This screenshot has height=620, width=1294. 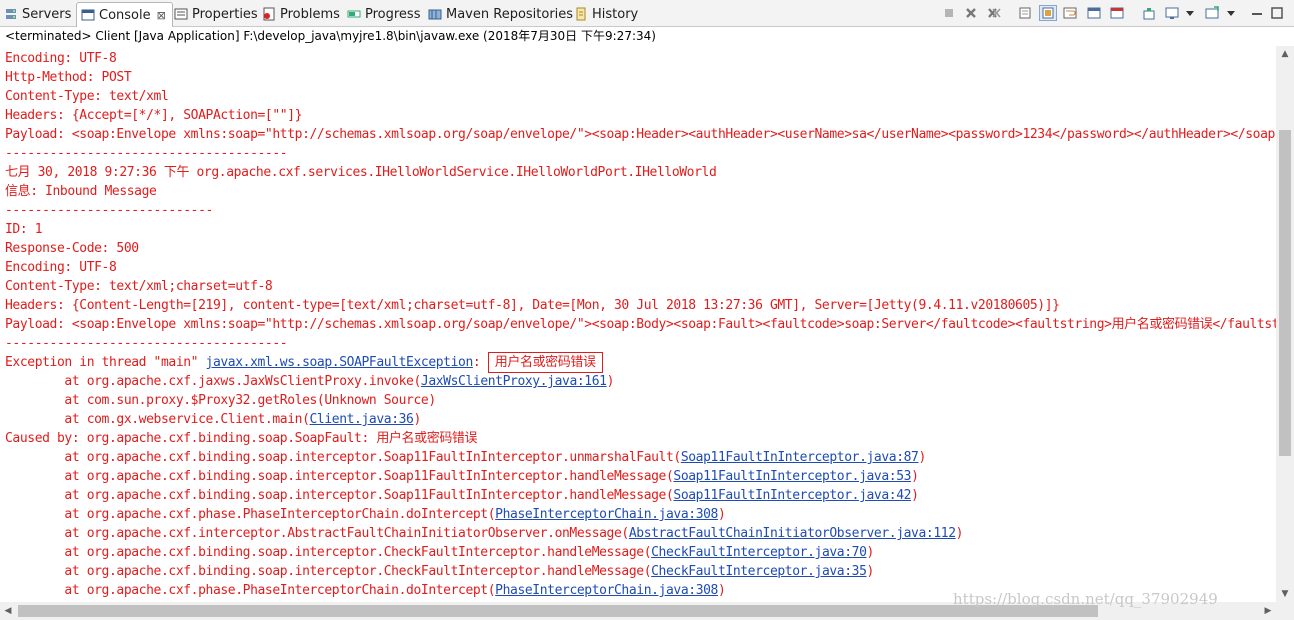 What do you see at coordinates (514, 381) in the screenshot?
I see `source-link: JaxWsClientProxy.java:161` at bounding box center [514, 381].